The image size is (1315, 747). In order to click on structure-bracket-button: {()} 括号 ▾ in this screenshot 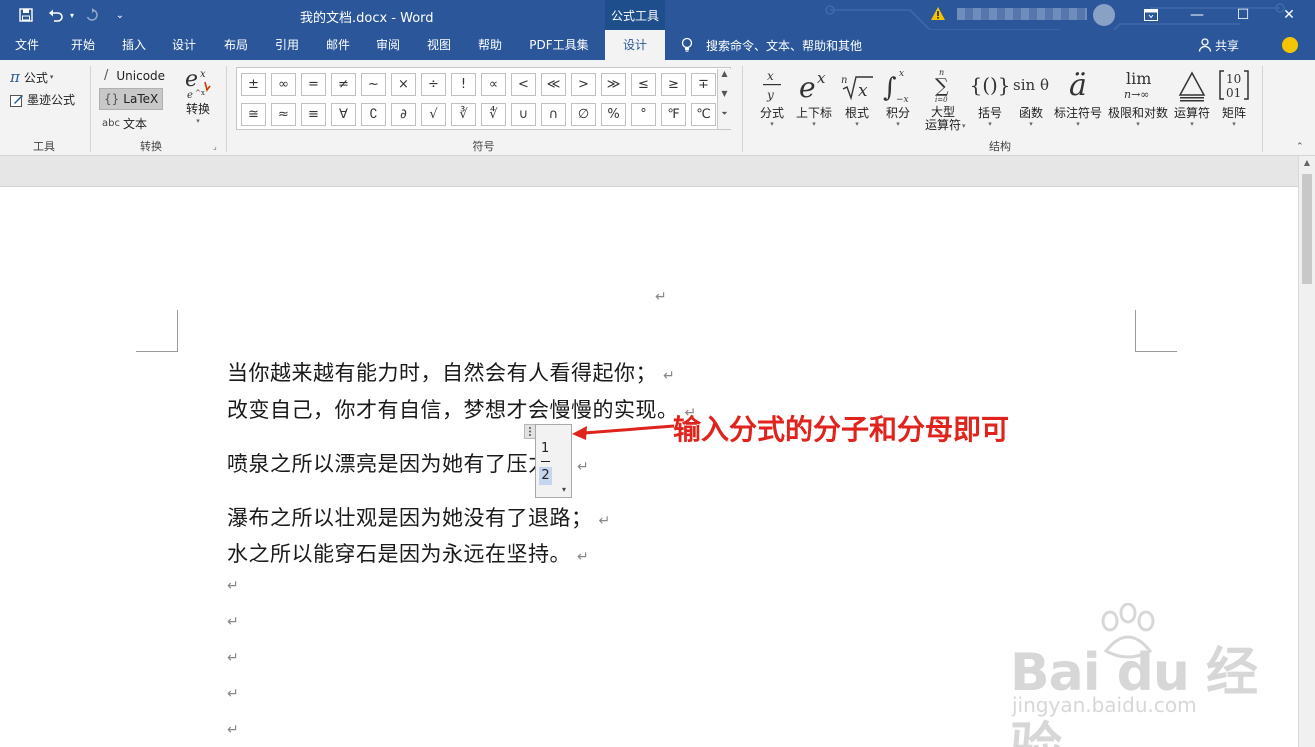, I will do `click(989, 96)`.